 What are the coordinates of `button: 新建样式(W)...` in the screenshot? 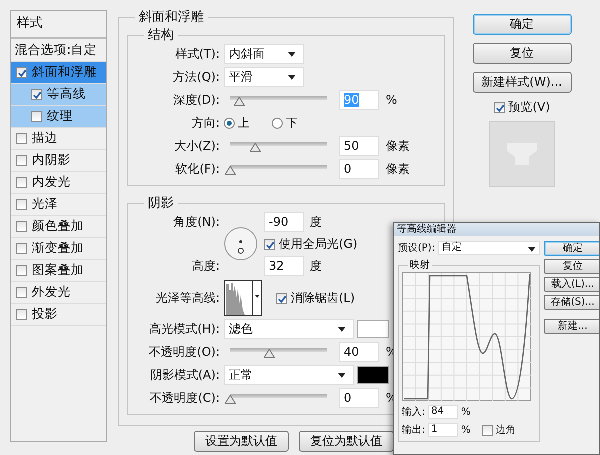 It's located at (522, 82).